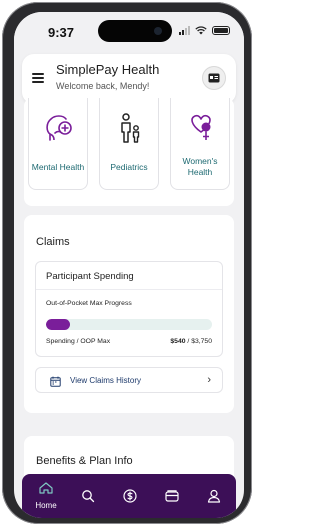  Describe the element at coordinates (89, 303) in the screenshot. I see `oop-progress-label: Out-of-Pocket Max Progress` at that location.